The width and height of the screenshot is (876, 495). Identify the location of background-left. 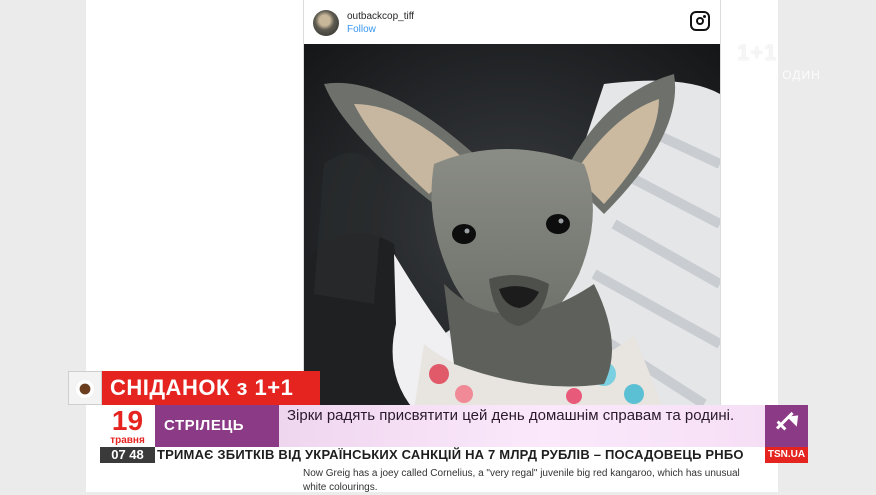
(43, 246).